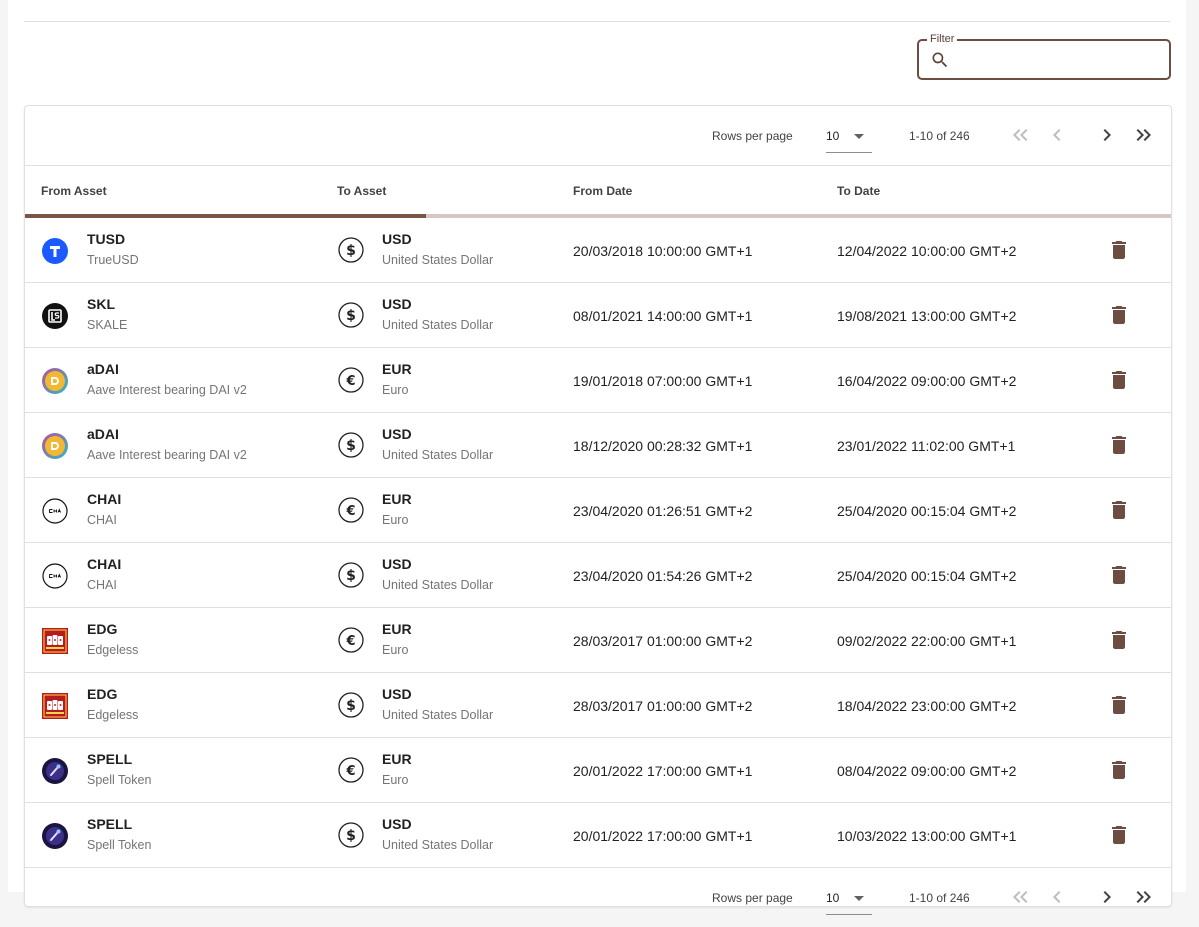  I want to click on from-asset-name: Edgeless, so click(113, 650).